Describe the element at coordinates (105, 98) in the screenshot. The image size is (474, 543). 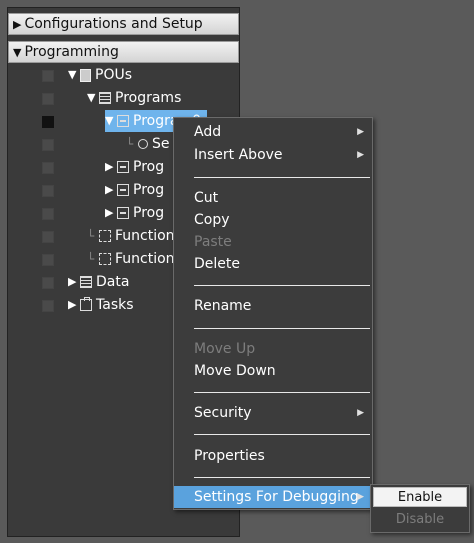
I see `program-folder-icon` at that location.